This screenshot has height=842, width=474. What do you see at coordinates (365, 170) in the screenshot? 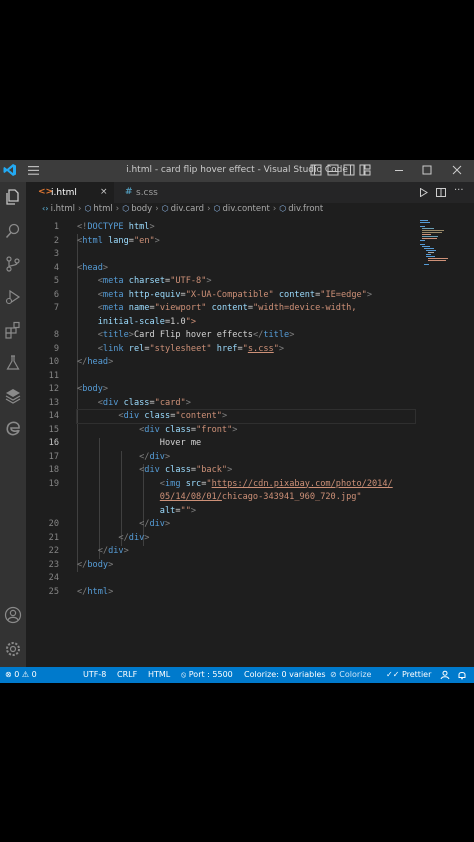
I see `customize-layout-icon` at bounding box center [365, 170].